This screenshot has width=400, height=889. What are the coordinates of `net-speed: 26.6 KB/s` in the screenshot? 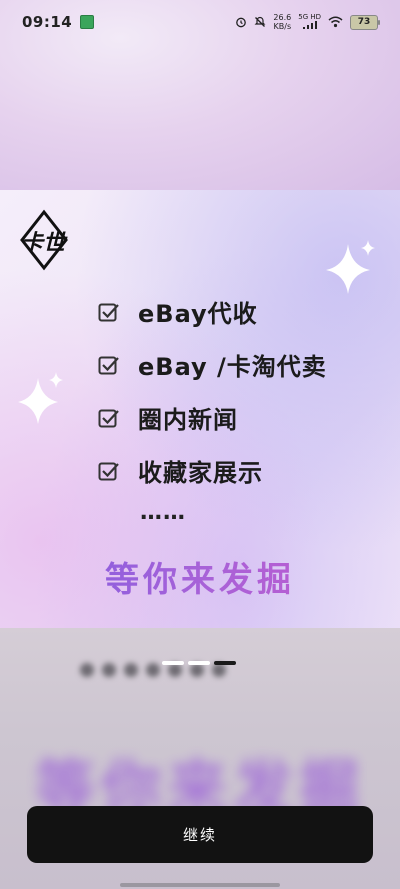 It's located at (282, 22).